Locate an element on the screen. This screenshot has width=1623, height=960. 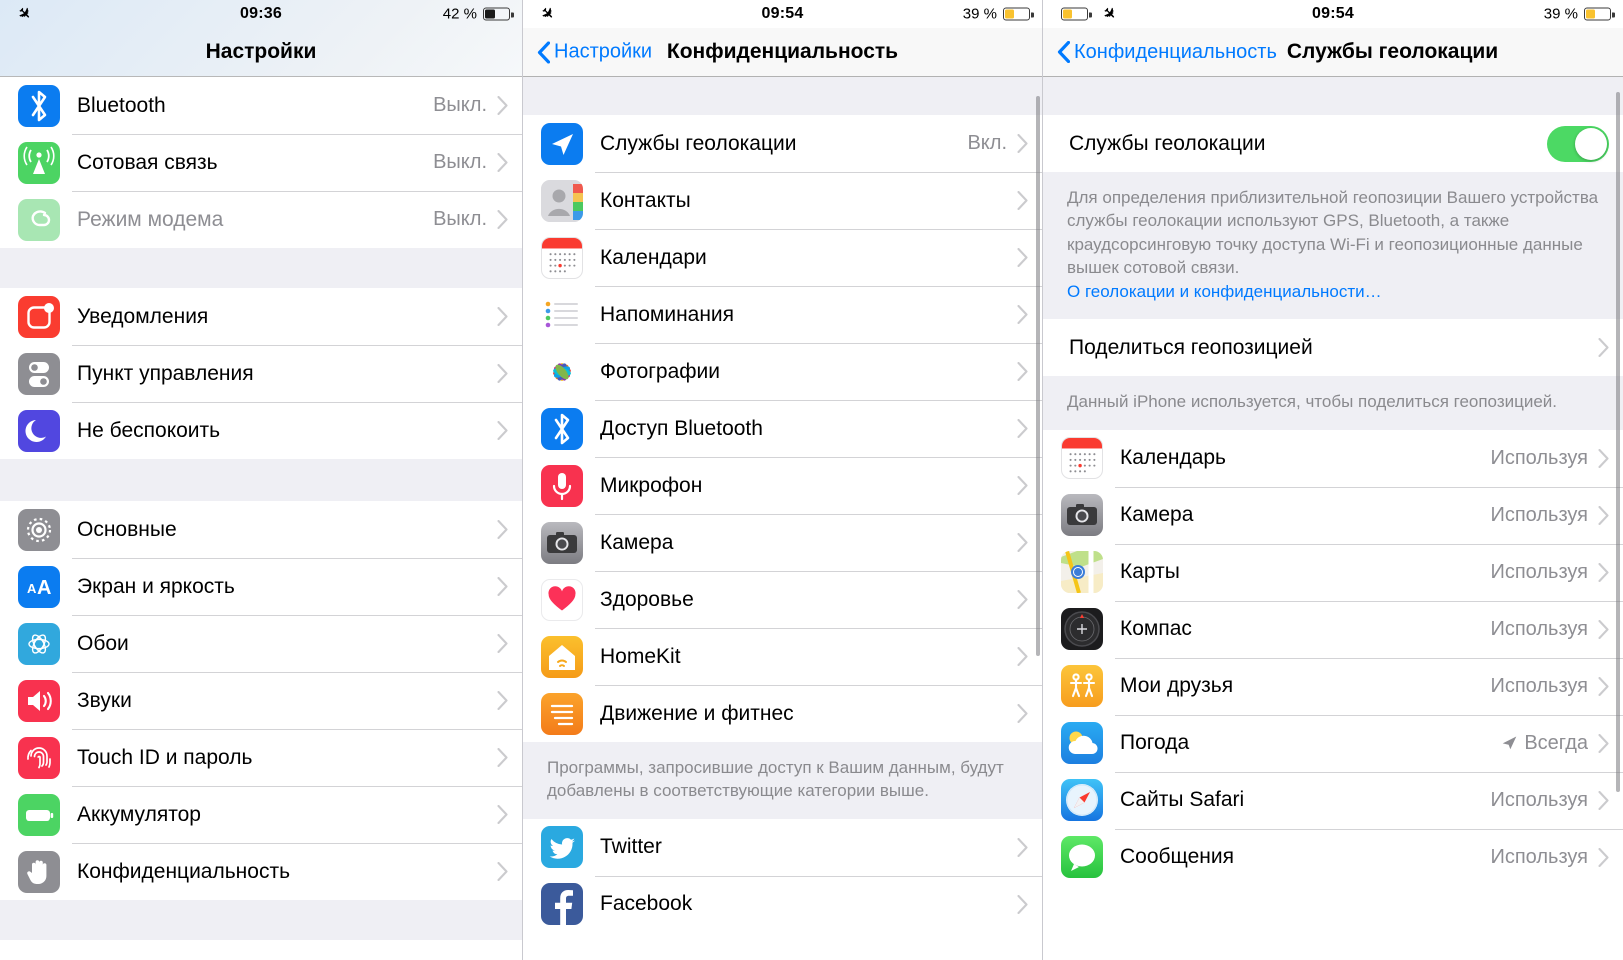
toggle-switch is located at coordinates (1578, 143).